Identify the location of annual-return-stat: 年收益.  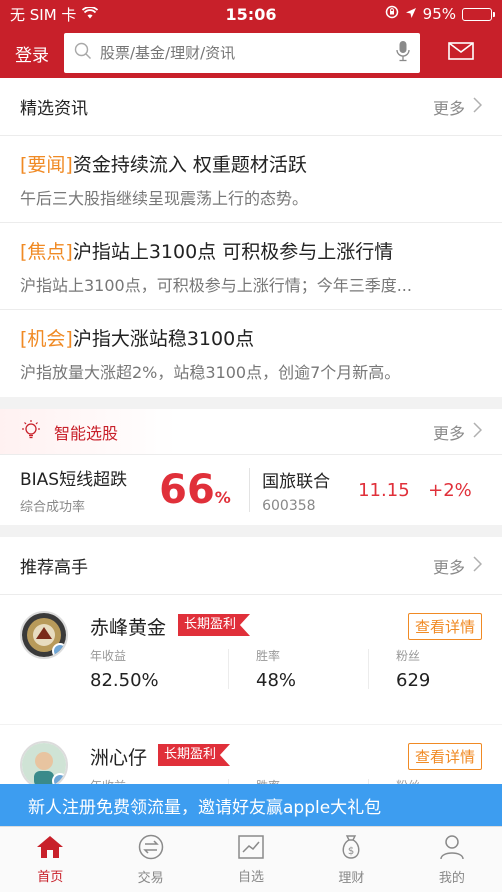
(108, 780).